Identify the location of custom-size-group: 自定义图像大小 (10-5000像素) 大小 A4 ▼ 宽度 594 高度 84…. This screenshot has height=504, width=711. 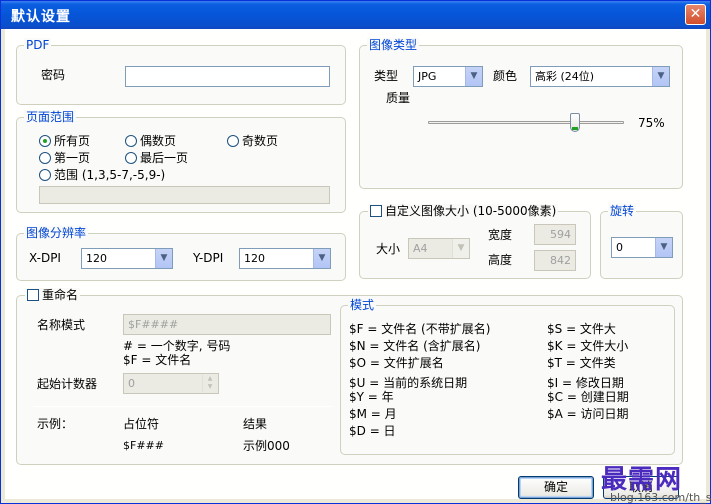
(475, 241).